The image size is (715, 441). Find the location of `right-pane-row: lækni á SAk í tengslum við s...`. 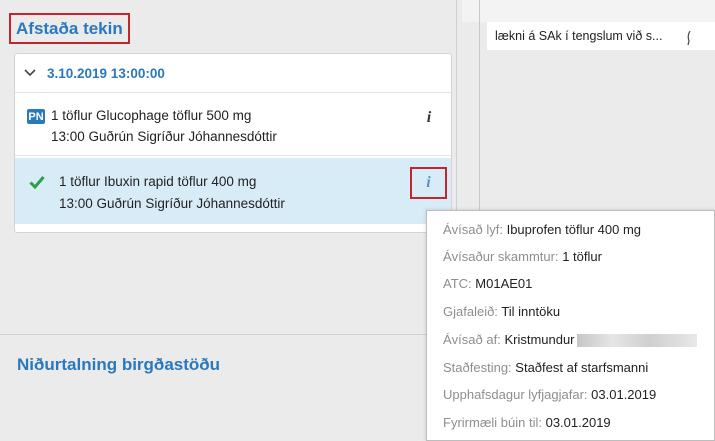

right-pane-row: lækni á SAk í tengslum við s... is located at coordinates (601, 36).